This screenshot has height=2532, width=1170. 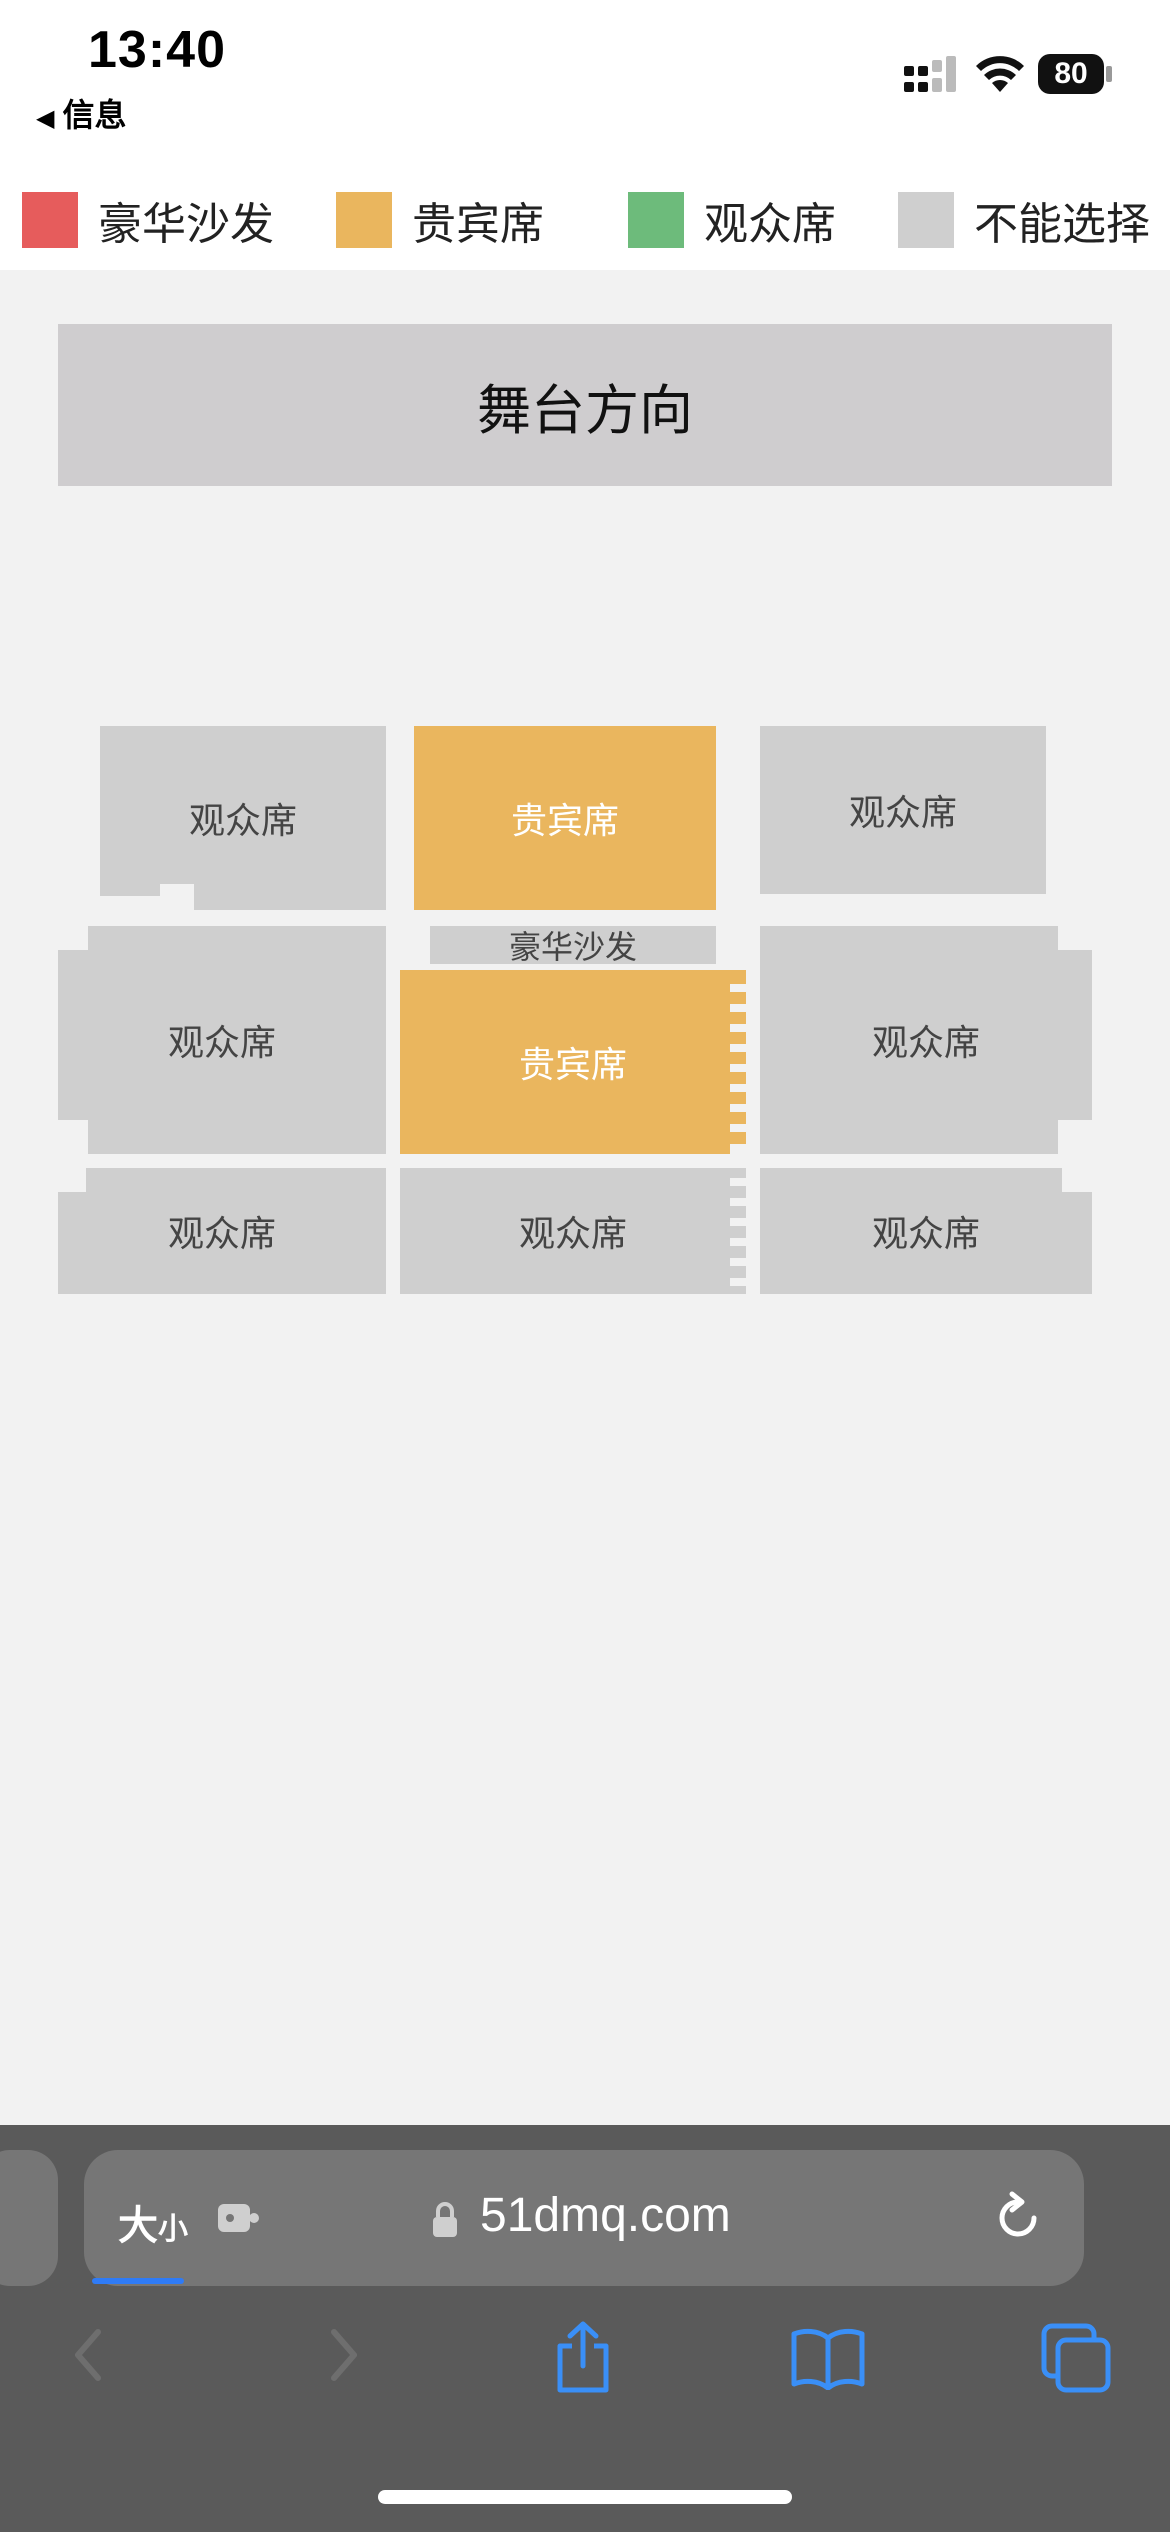 I want to click on previous-tab-preview, so click(x=29, y=2218).